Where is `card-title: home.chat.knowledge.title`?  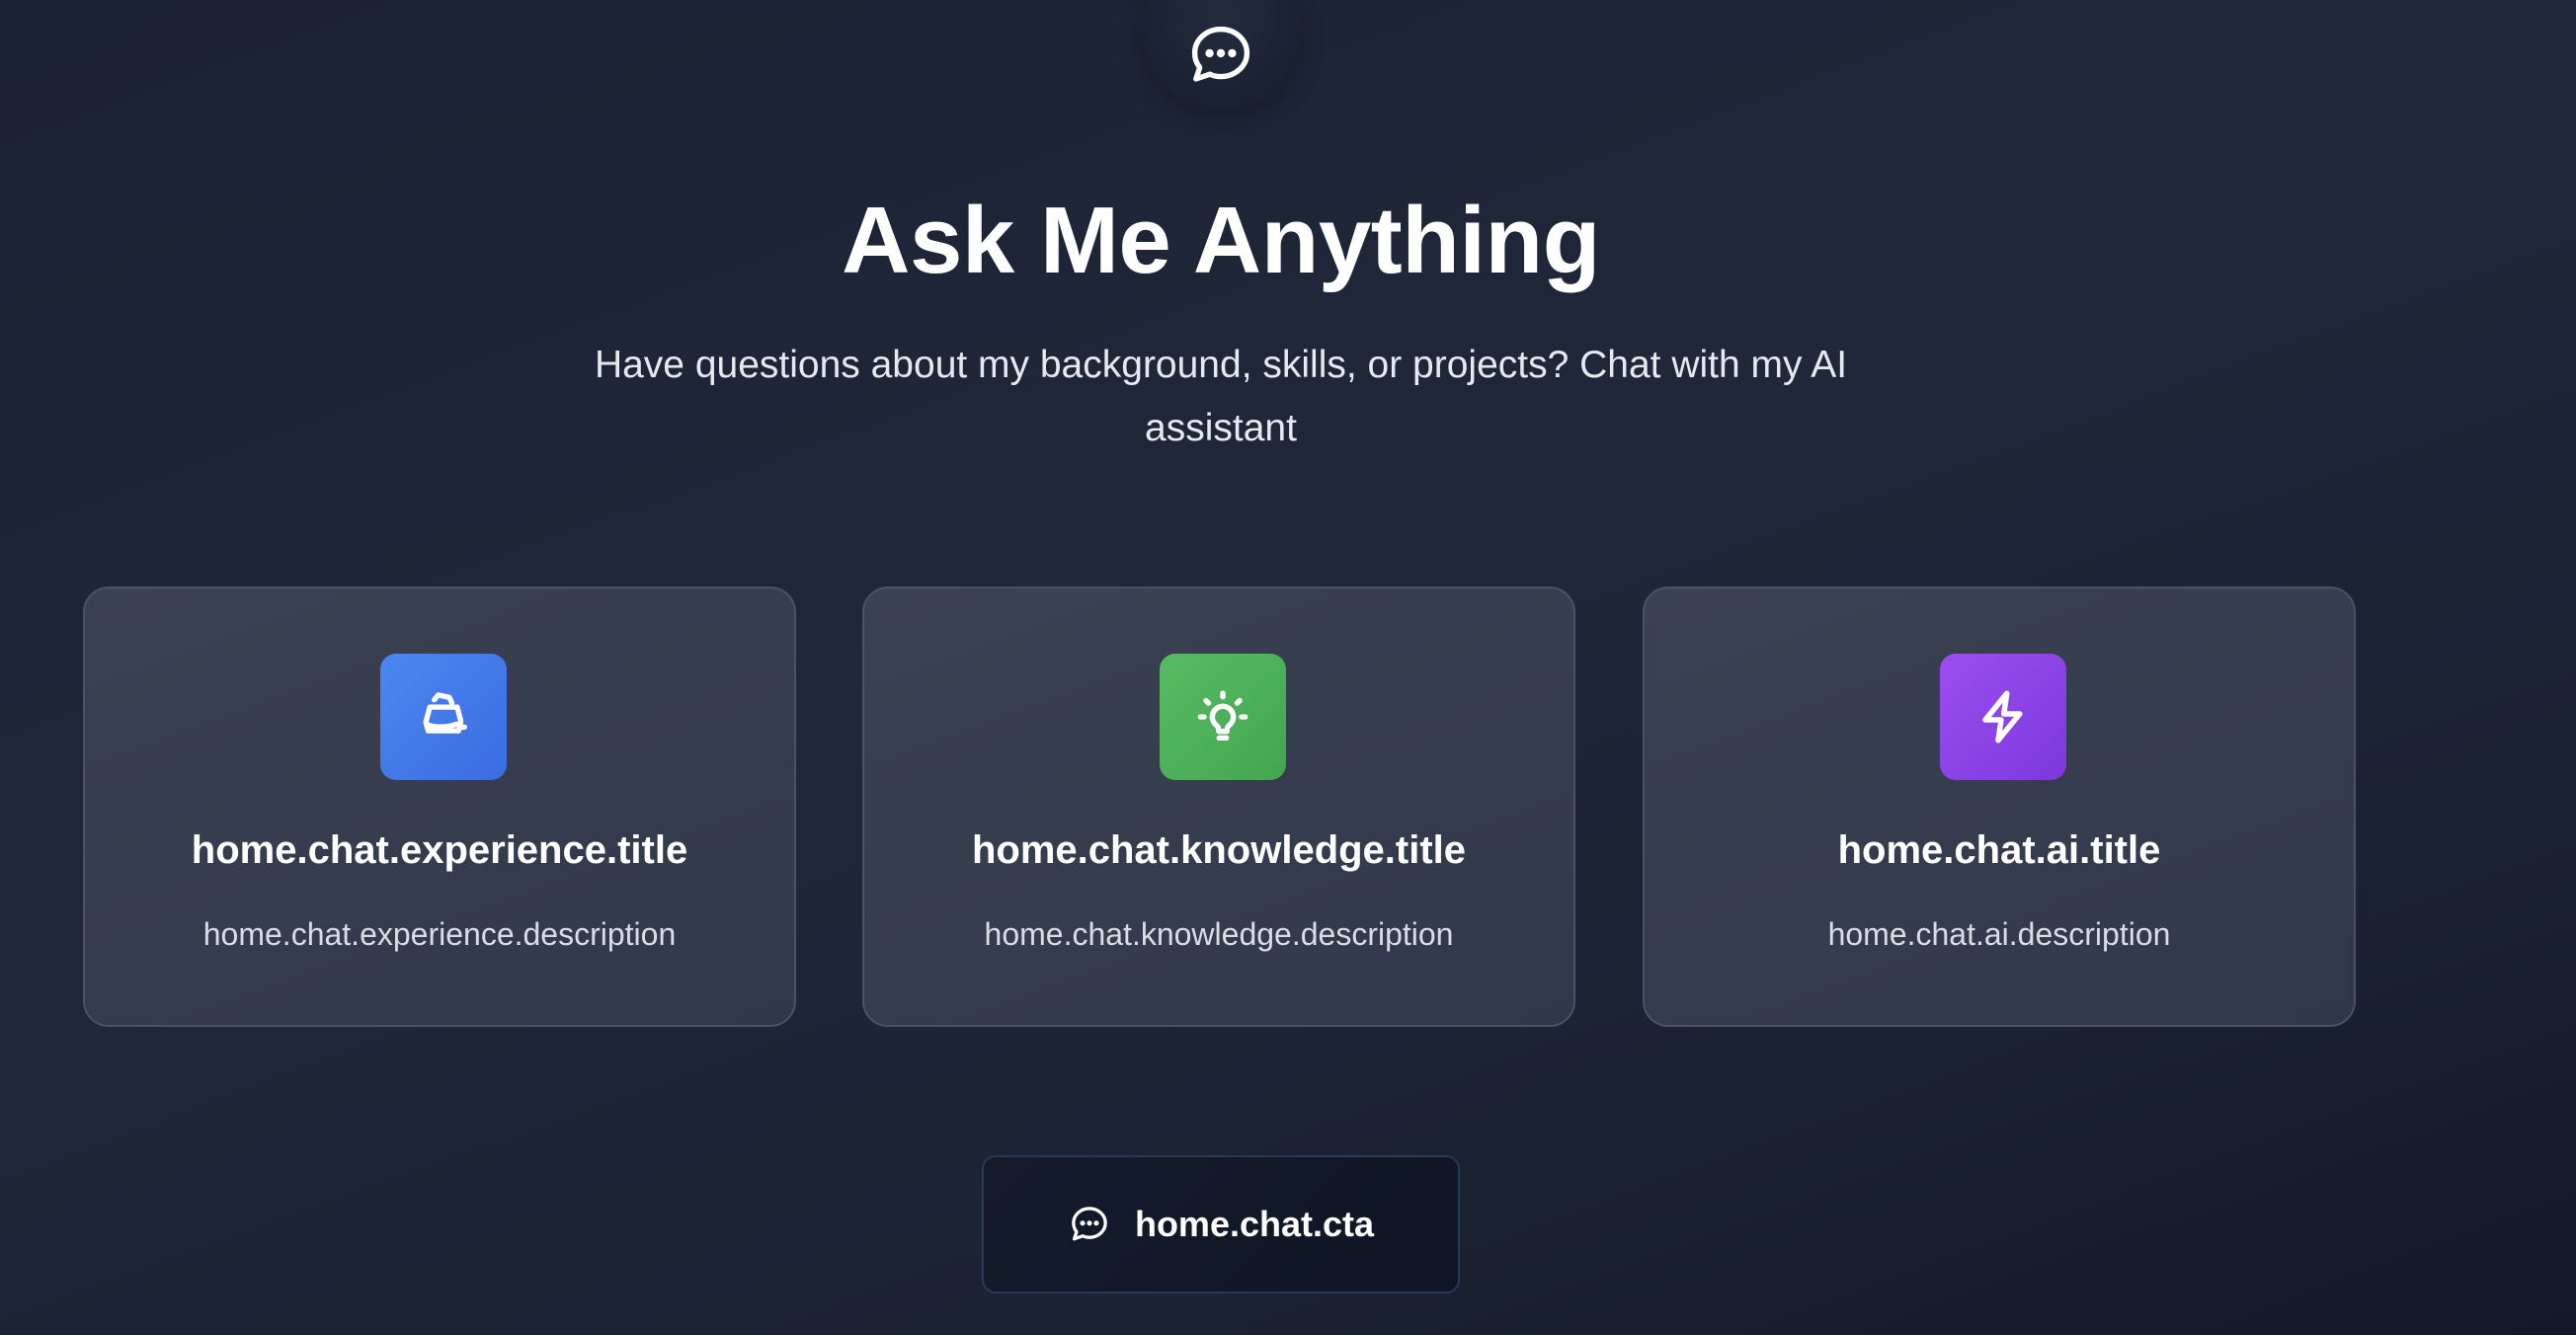
card-title: home.chat.knowledge.title is located at coordinates (1219, 850).